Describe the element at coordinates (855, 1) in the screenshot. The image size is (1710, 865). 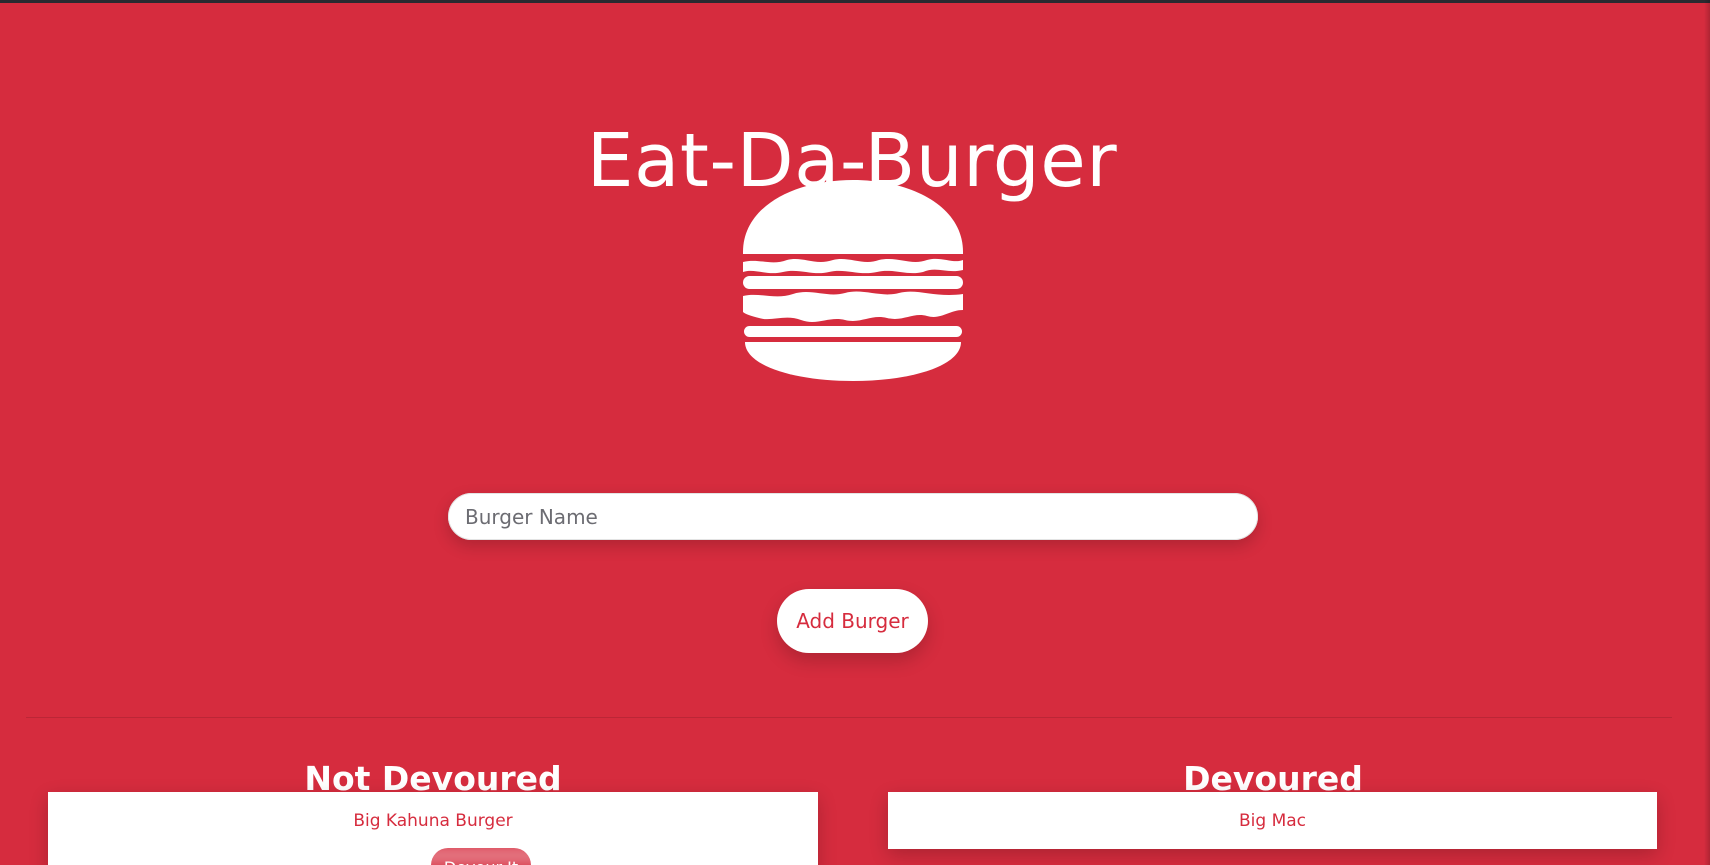
I see `window-top-bar` at that location.